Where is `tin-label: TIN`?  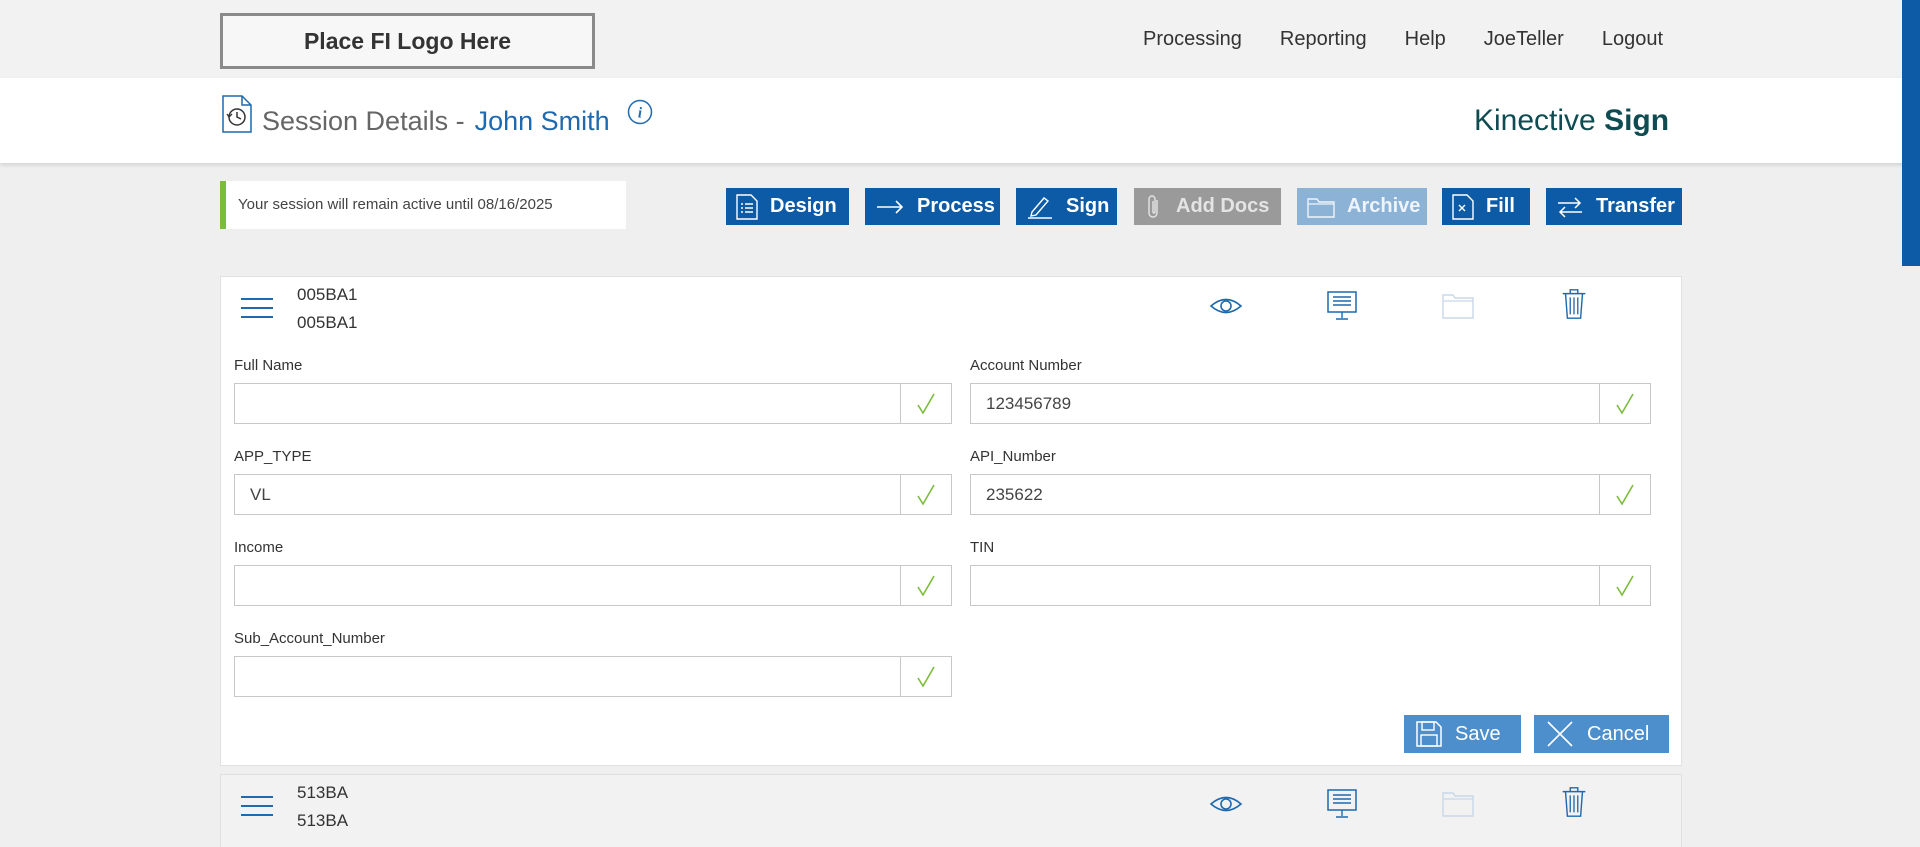 tin-label: TIN is located at coordinates (982, 547).